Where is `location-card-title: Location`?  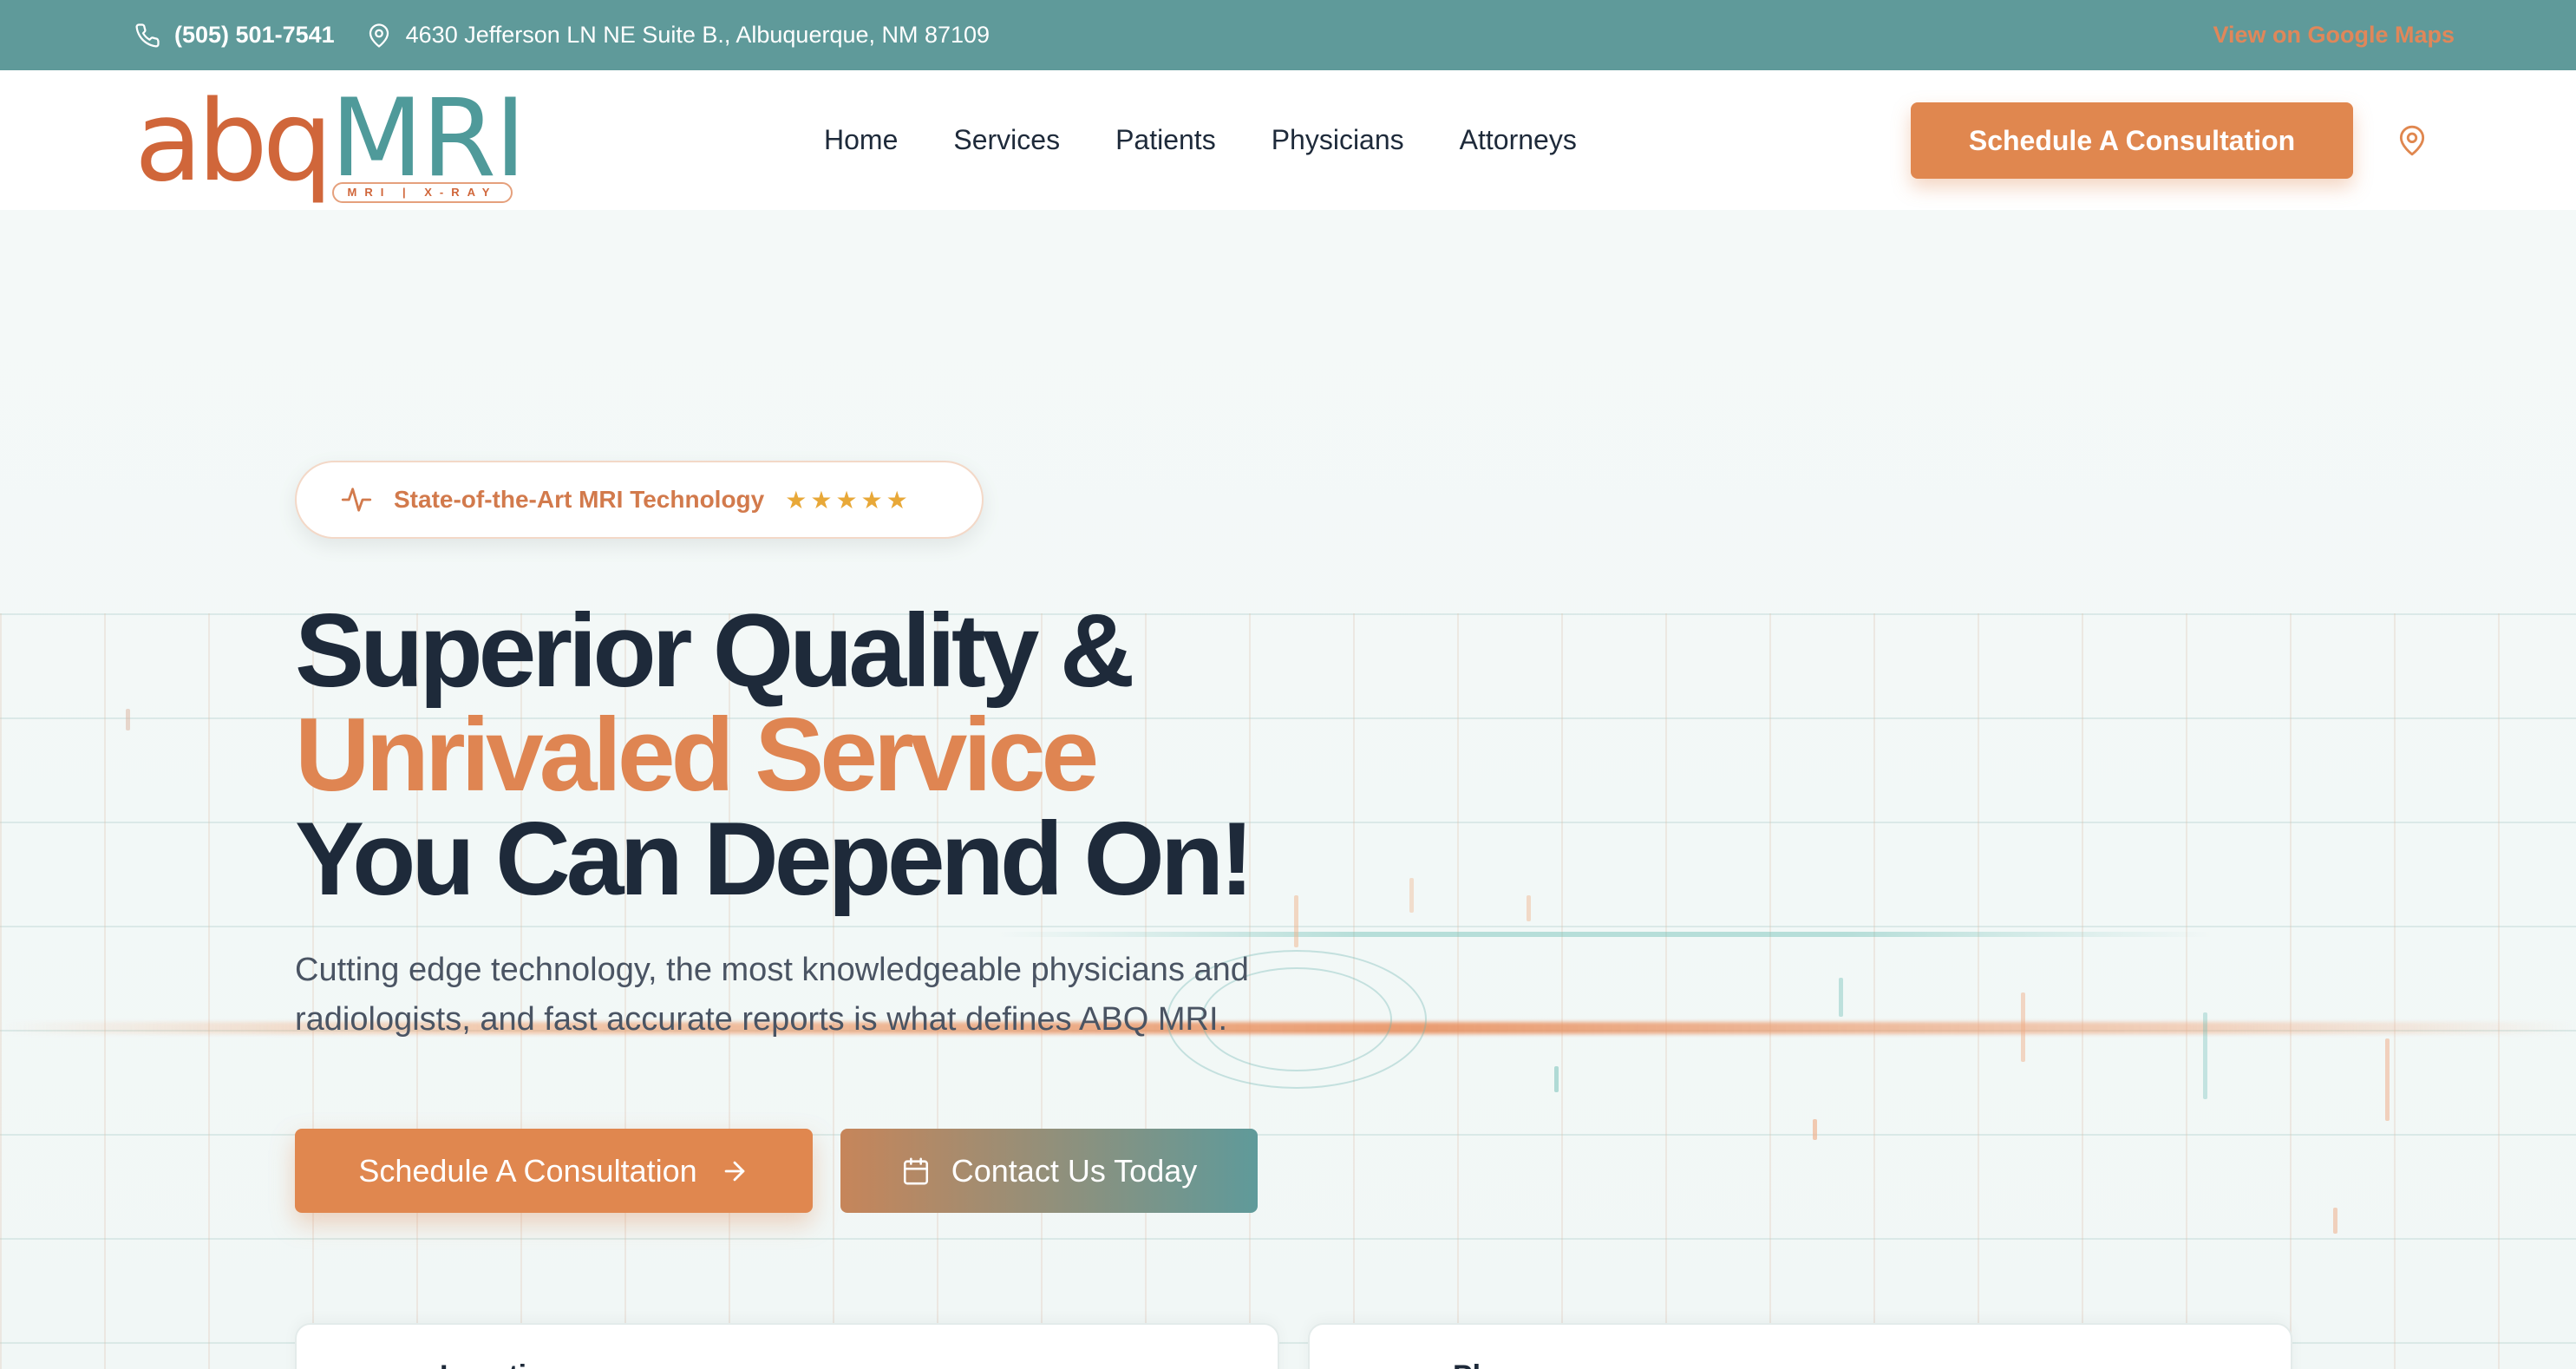 location-card-title: Location is located at coordinates (501, 1364).